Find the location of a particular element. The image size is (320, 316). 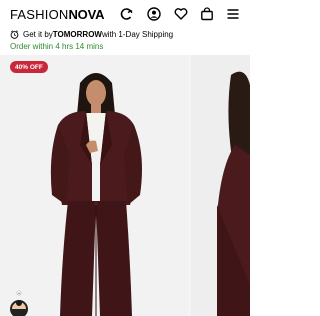

assistant-widget-icon: + is located at coordinates (19, 302).